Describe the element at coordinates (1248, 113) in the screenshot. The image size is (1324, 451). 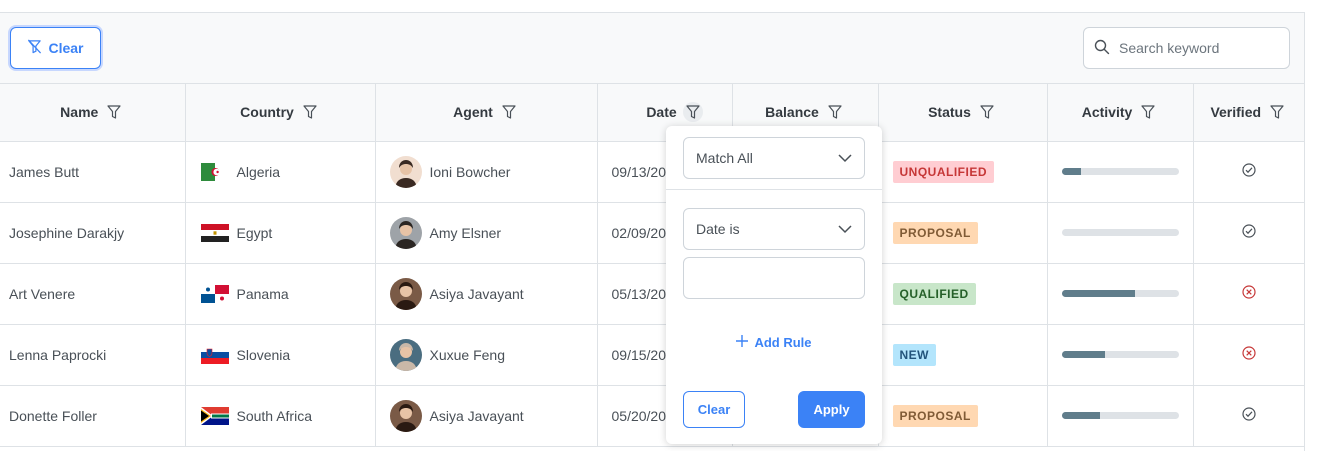
I see `column-header-verified: Verified` at that location.